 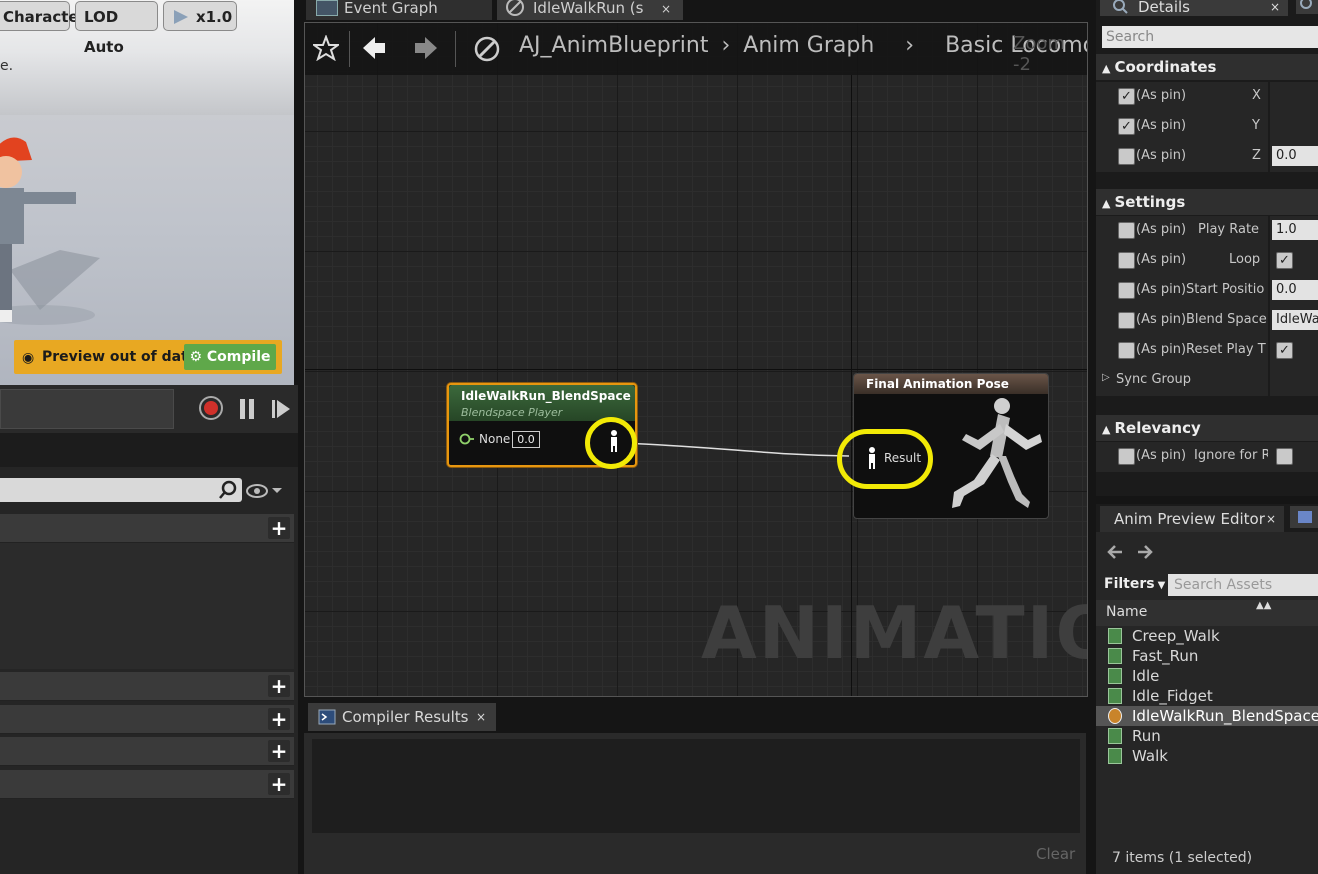 I want to click on node-header: IdleWalkRun_BlendSpace Blendspace Player, so click(x=542, y=403).